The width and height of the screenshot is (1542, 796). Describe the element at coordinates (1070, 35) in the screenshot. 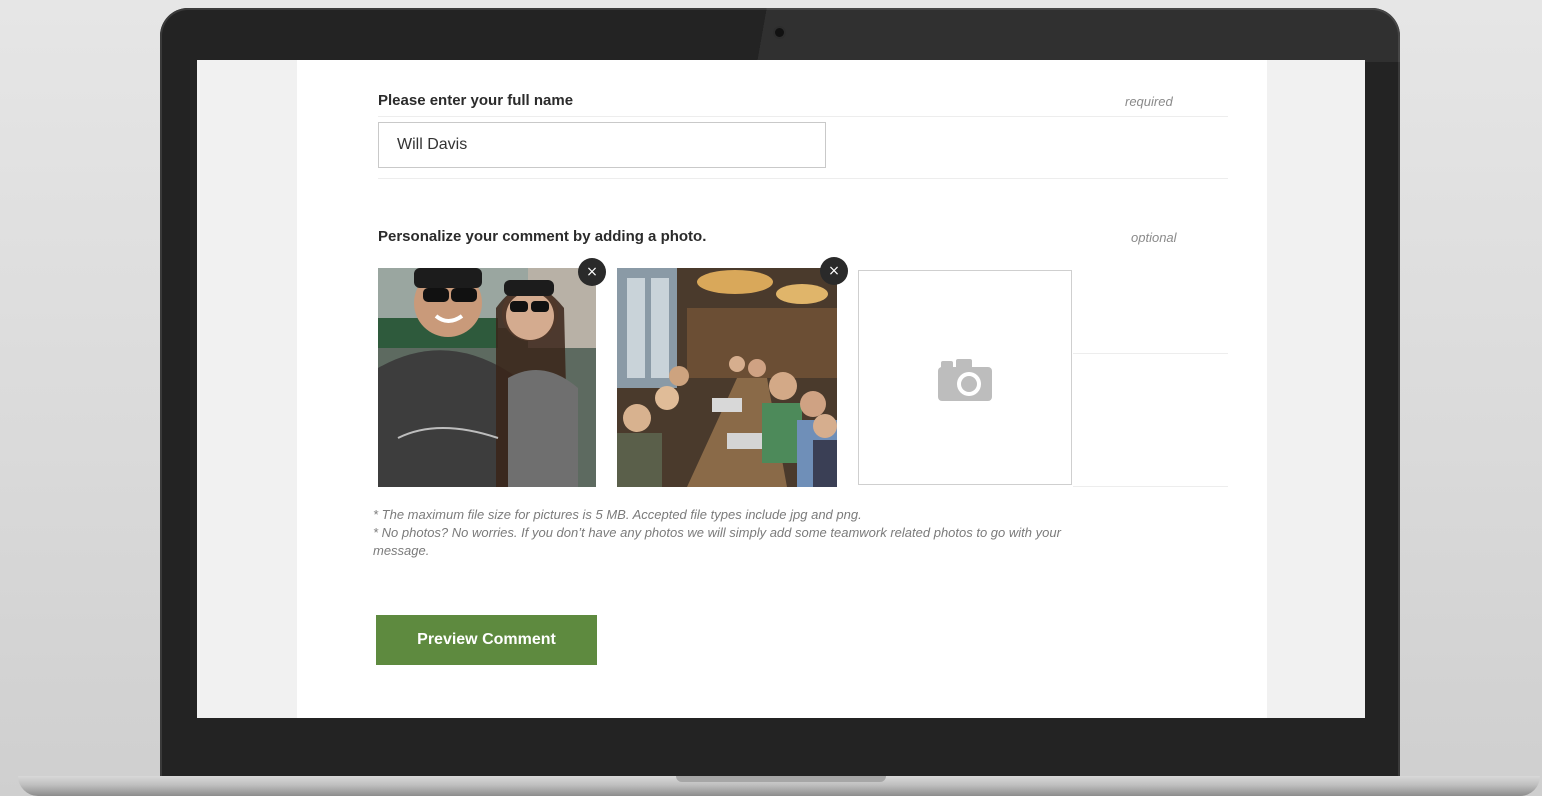

I see `lid-glare` at that location.